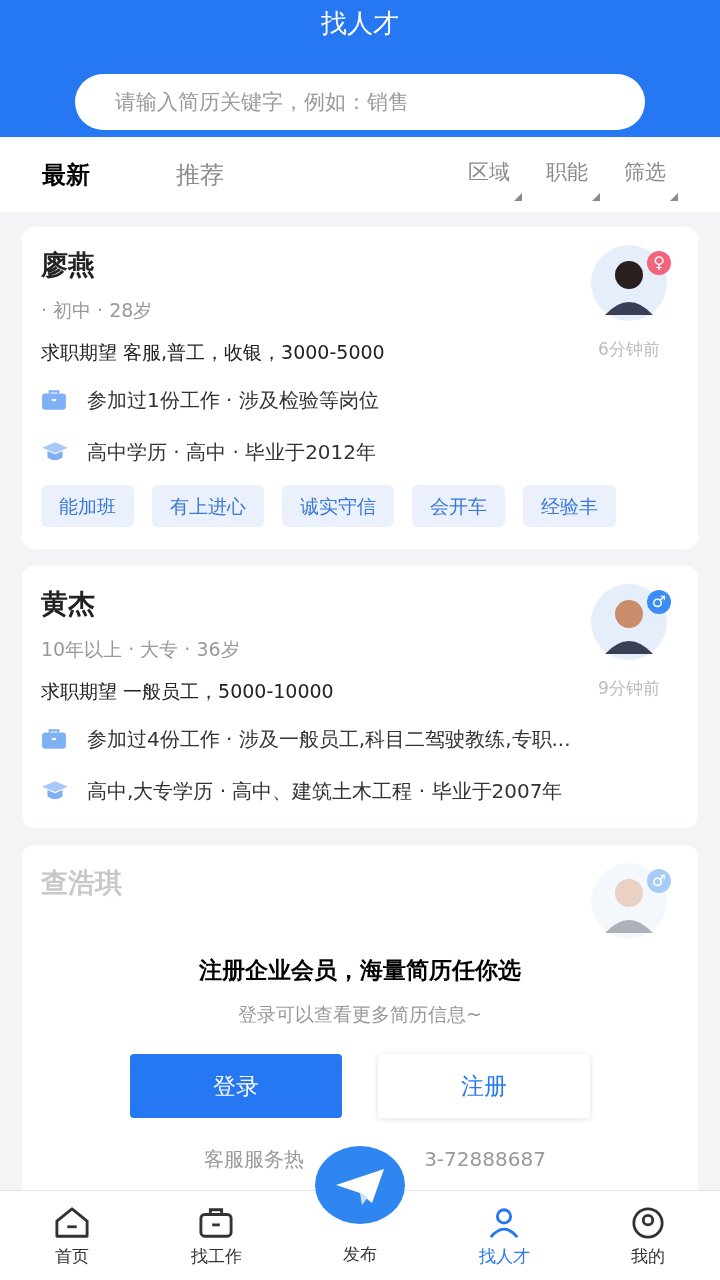 The image size is (720, 1280). Describe the element at coordinates (233, 400) in the screenshot. I see `work-experience: 参加过1份工作 · 涉及检验等岗位` at that location.